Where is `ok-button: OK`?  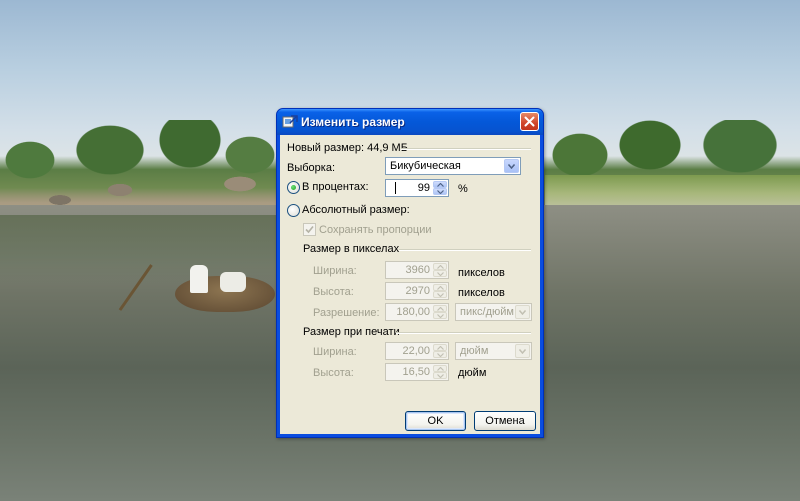
ok-button: OK is located at coordinates (435, 421).